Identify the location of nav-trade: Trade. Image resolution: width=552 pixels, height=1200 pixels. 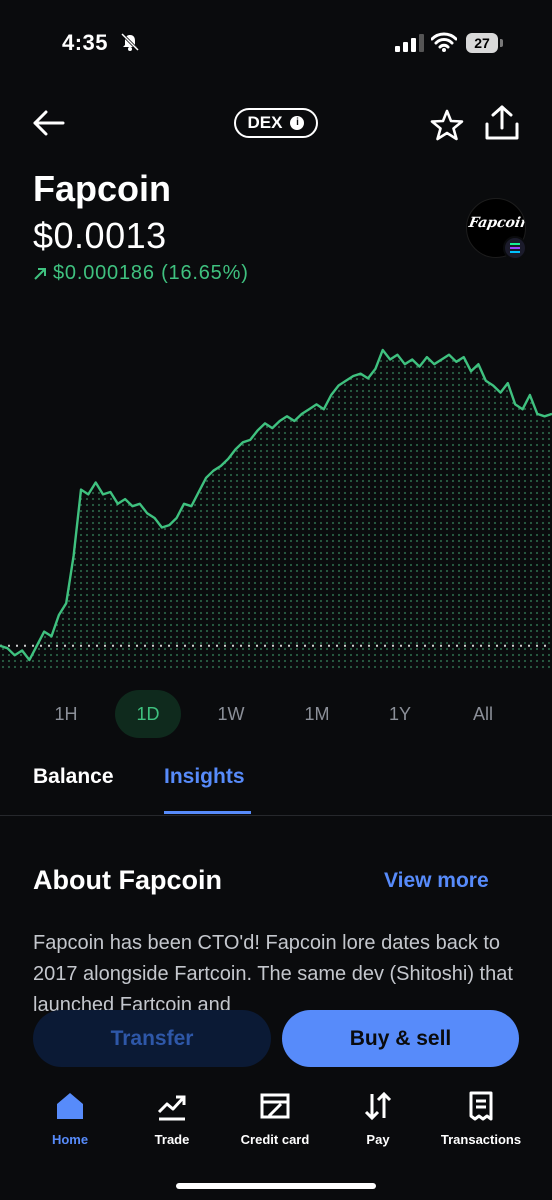
(172, 1120).